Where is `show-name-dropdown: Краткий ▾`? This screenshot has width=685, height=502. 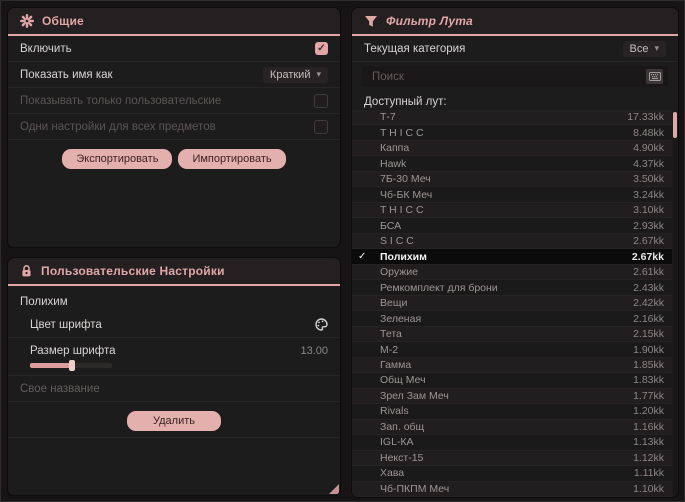 show-name-dropdown: Краткий ▾ is located at coordinates (295, 74).